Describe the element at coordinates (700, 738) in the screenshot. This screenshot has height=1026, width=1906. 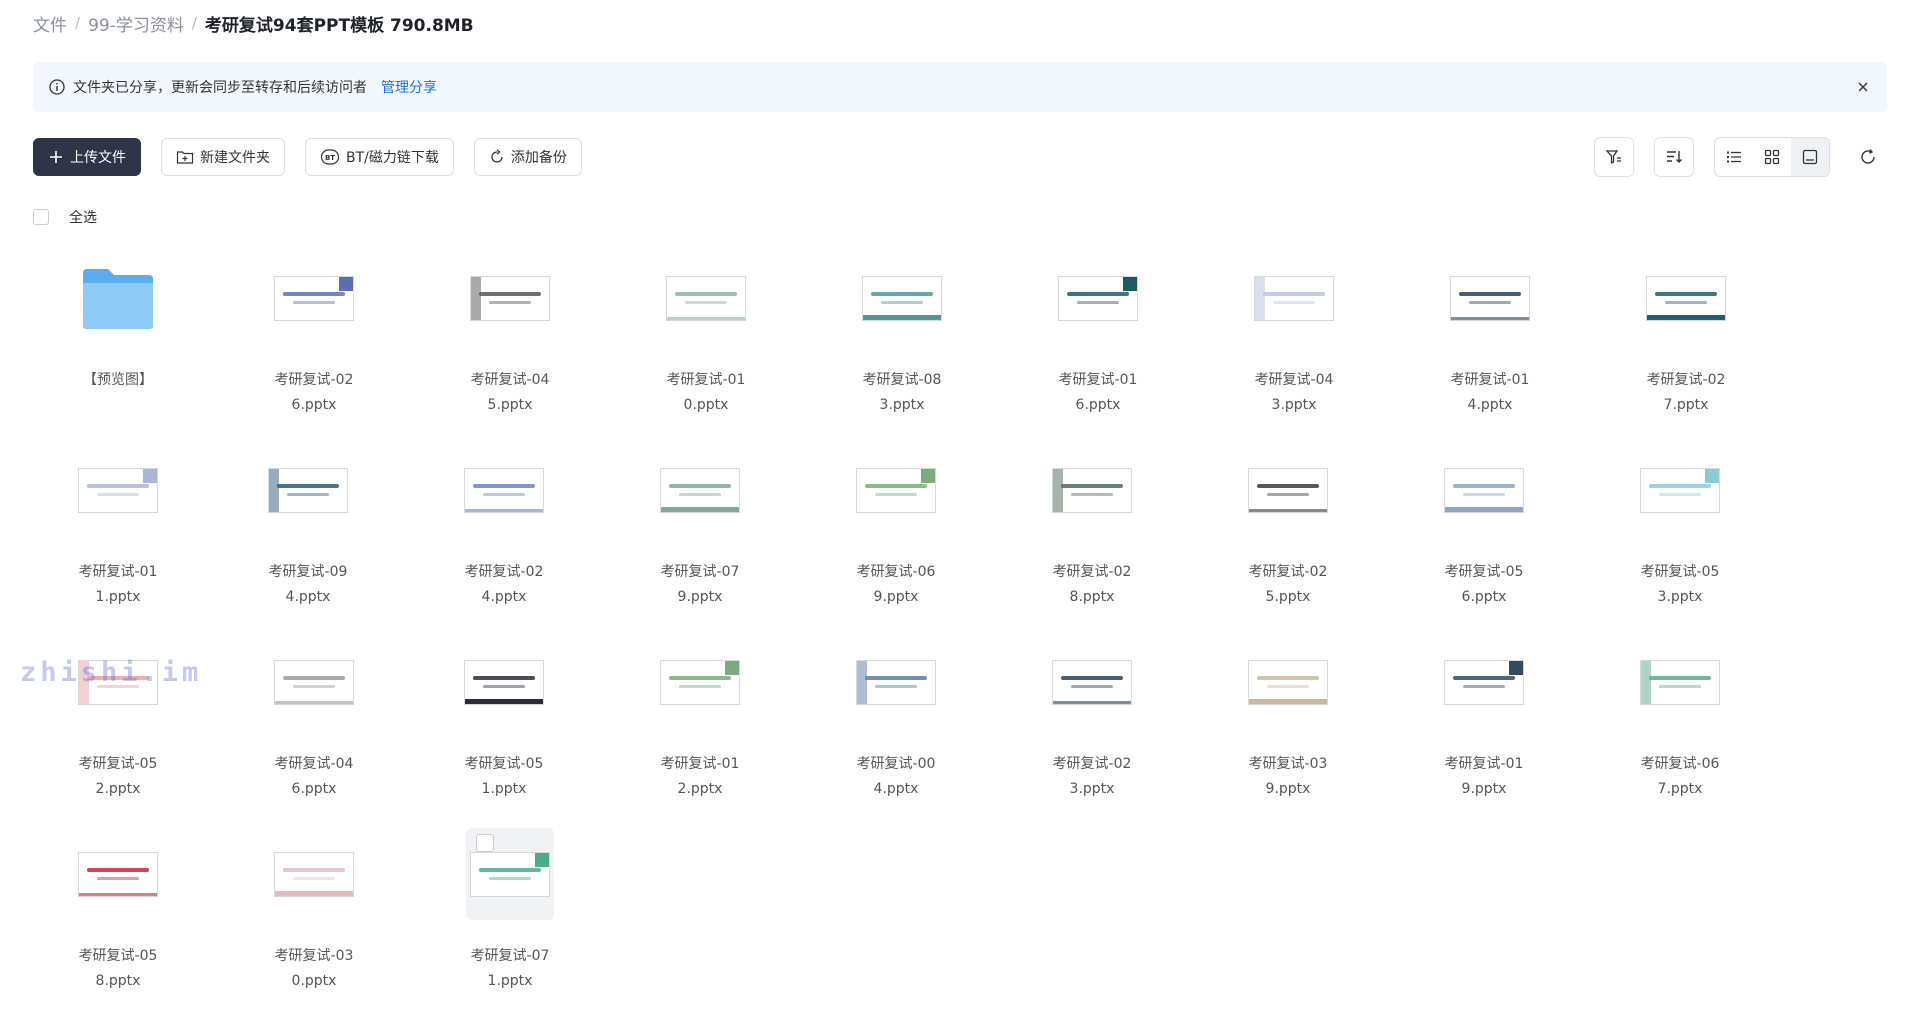
I see `file-item: 考研复试-01 2.pptx` at that location.